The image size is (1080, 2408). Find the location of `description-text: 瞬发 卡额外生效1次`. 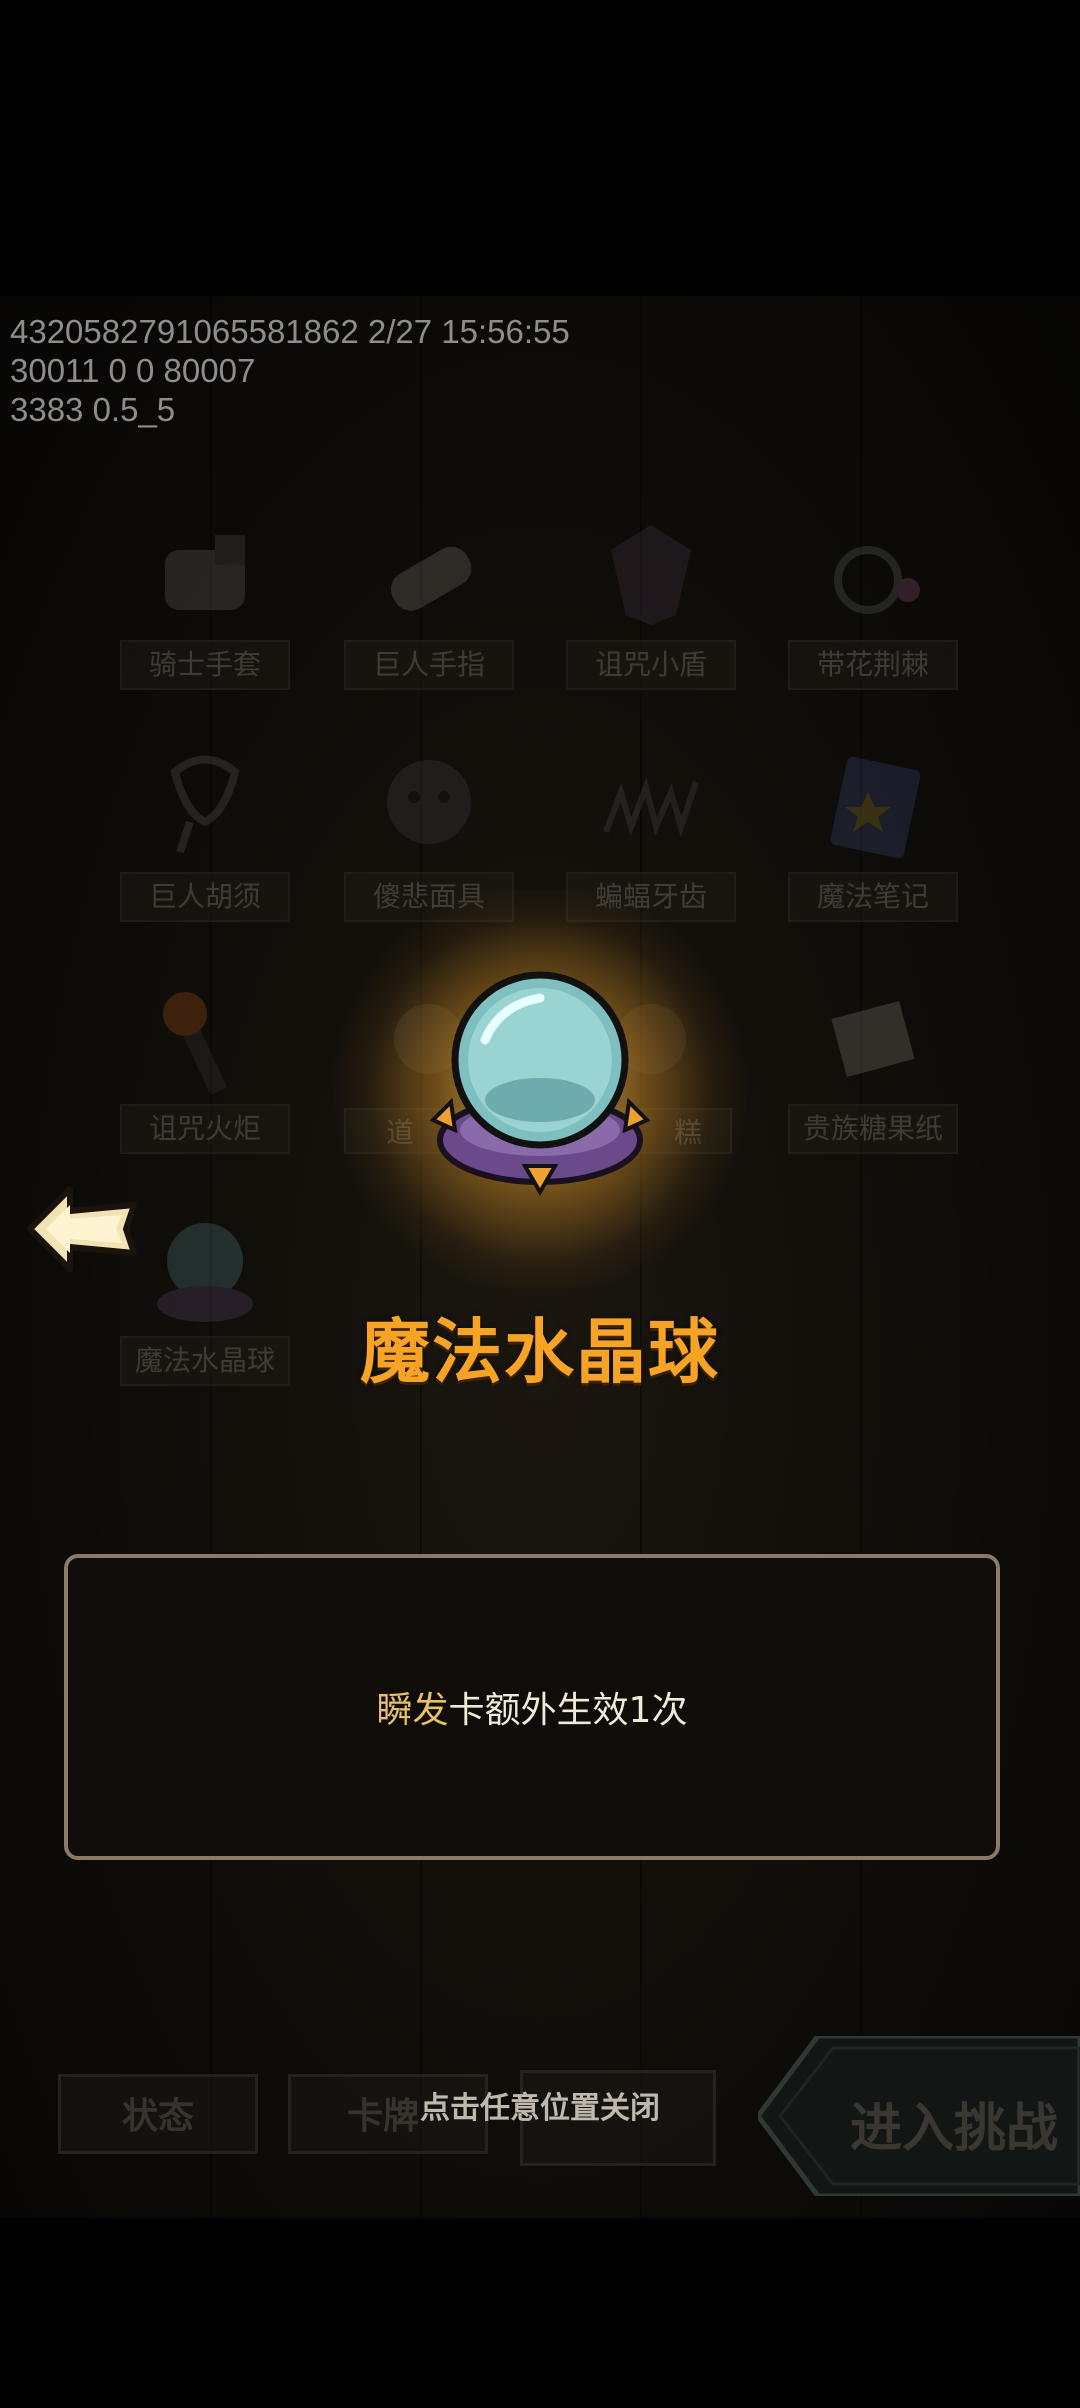

description-text: 瞬发 卡额外生效1次 is located at coordinates (532, 1707).